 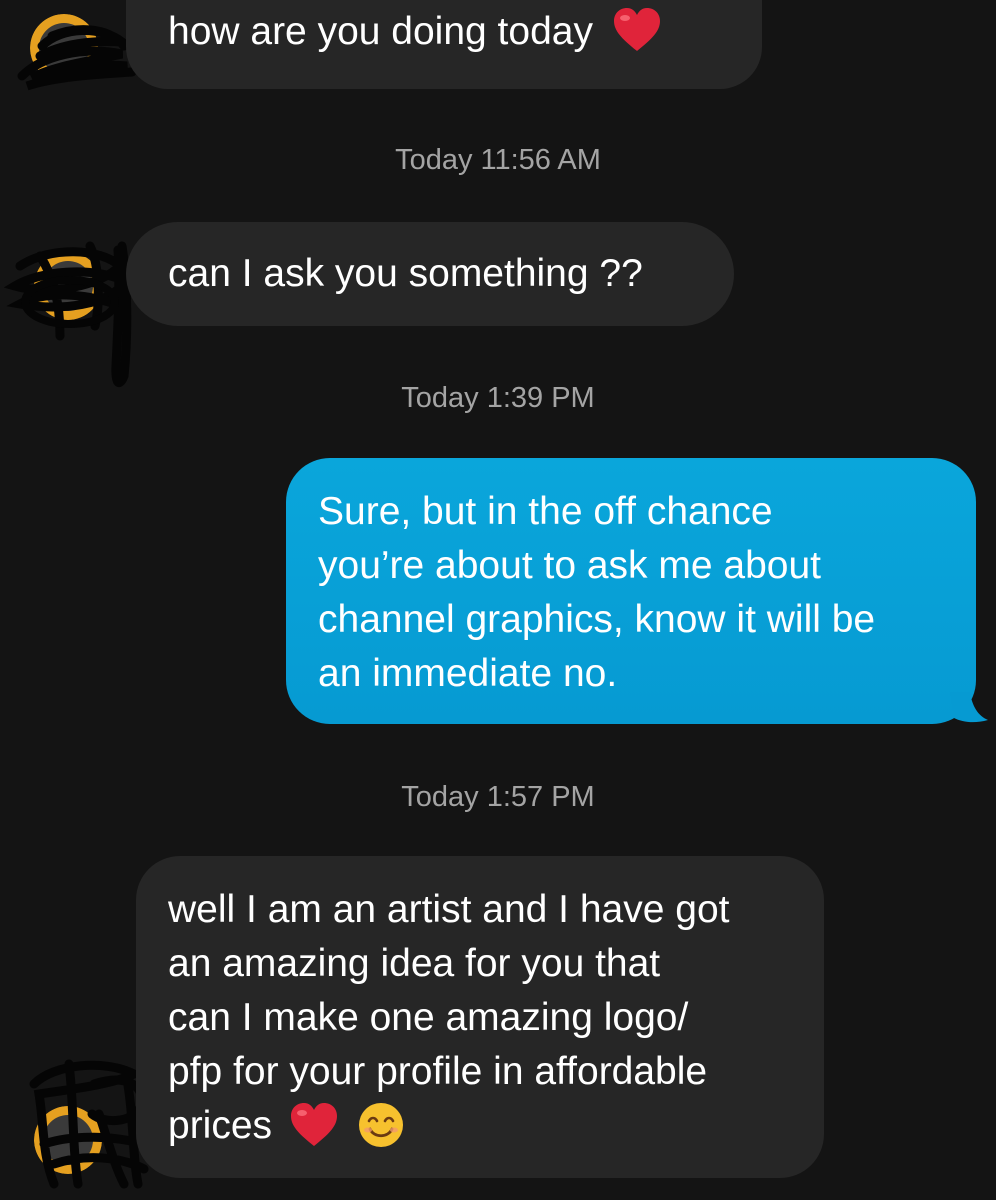 What do you see at coordinates (569, 565) in the screenshot?
I see `message-line: you’re about to ask me about` at bounding box center [569, 565].